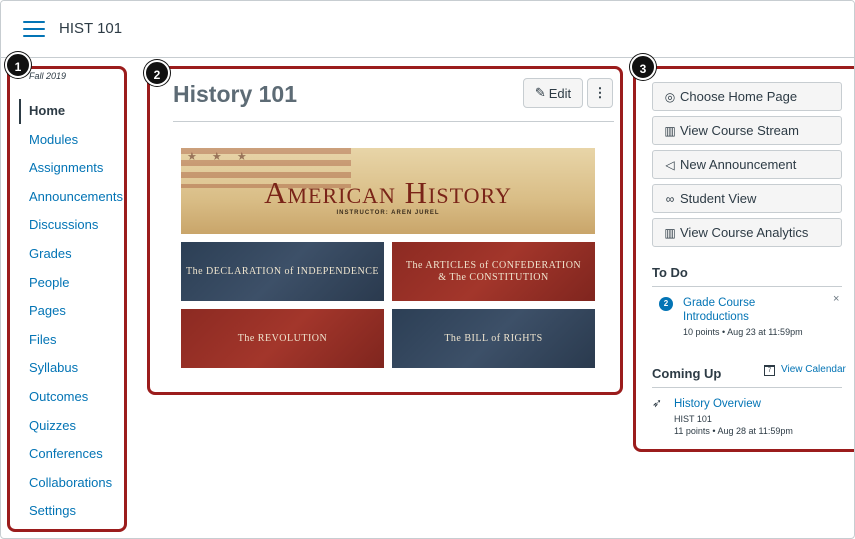 This screenshot has height=539, width=855. What do you see at coordinates (34, 29) in the screenshot?
I see `hamburger-menu-icon` at bounding box center [34, 29].